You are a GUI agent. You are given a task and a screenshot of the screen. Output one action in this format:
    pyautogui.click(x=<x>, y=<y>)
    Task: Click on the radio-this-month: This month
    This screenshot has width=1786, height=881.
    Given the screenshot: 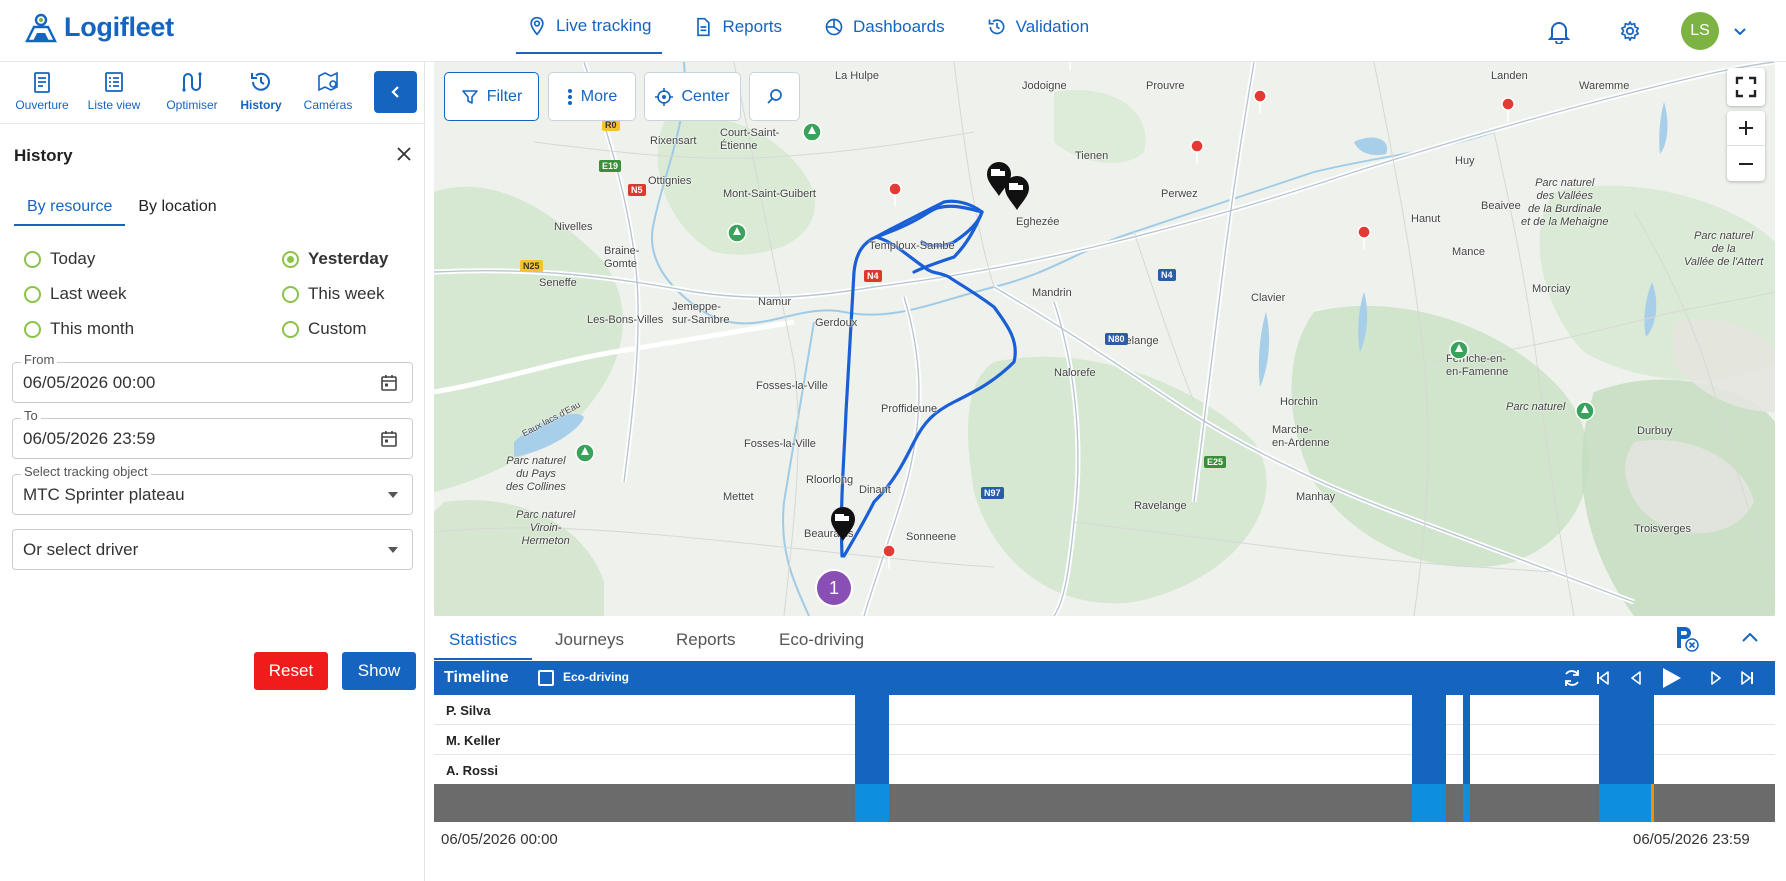 What is the action you would take?
    pyautogui.click(x=79, y=329)
    